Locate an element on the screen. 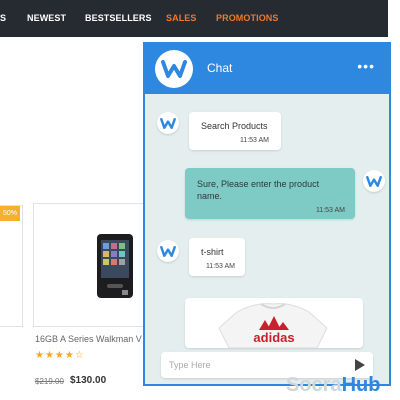  bot-message: Search Products 11:53 AM is located at coordinates (235, 131).